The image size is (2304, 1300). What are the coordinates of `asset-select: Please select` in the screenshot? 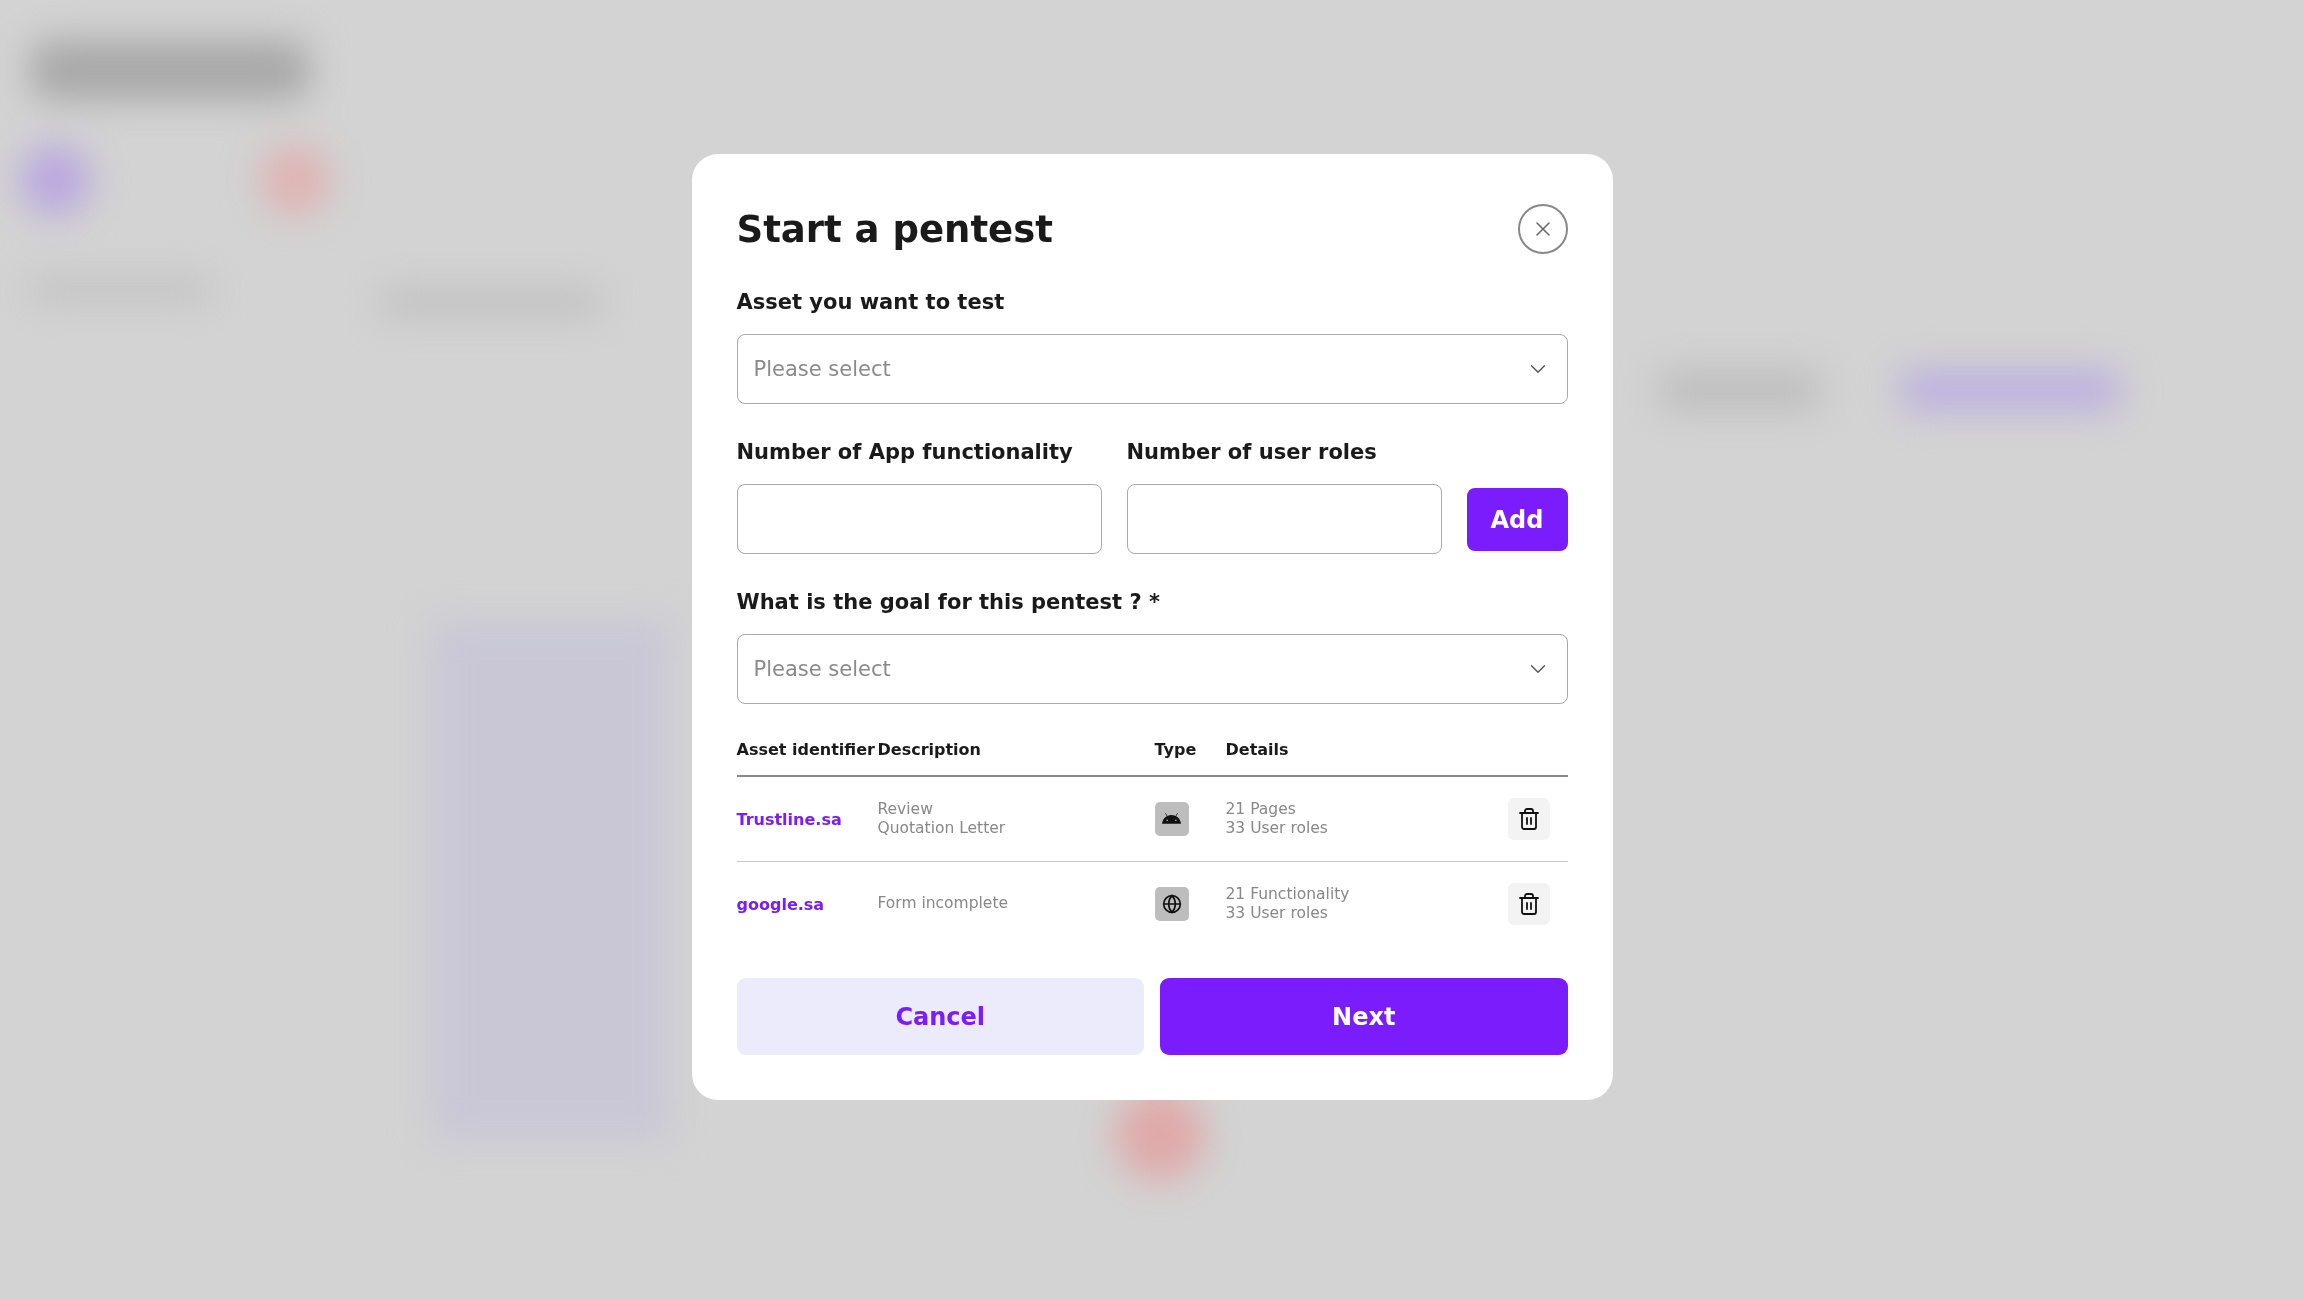 It's located at (1152, 369).